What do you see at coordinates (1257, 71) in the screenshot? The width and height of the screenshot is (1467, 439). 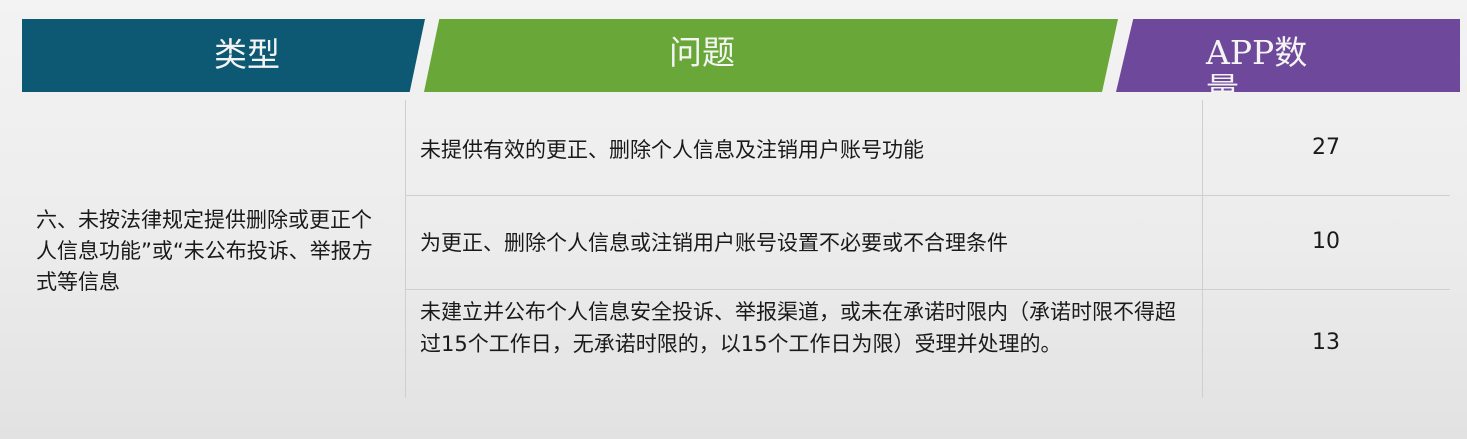 I see `column-header-app-count-label: APP数量` at bounding box center [1257, 71].